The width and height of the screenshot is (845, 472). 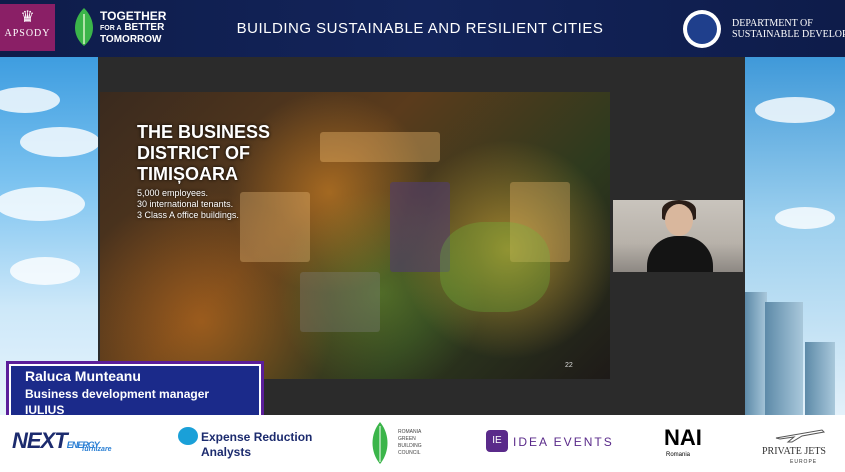 What do you see at coordinates (257, 437) in the screenshot?
I see `era-line1: Expense Reduction` at bounding box center [257, 437].